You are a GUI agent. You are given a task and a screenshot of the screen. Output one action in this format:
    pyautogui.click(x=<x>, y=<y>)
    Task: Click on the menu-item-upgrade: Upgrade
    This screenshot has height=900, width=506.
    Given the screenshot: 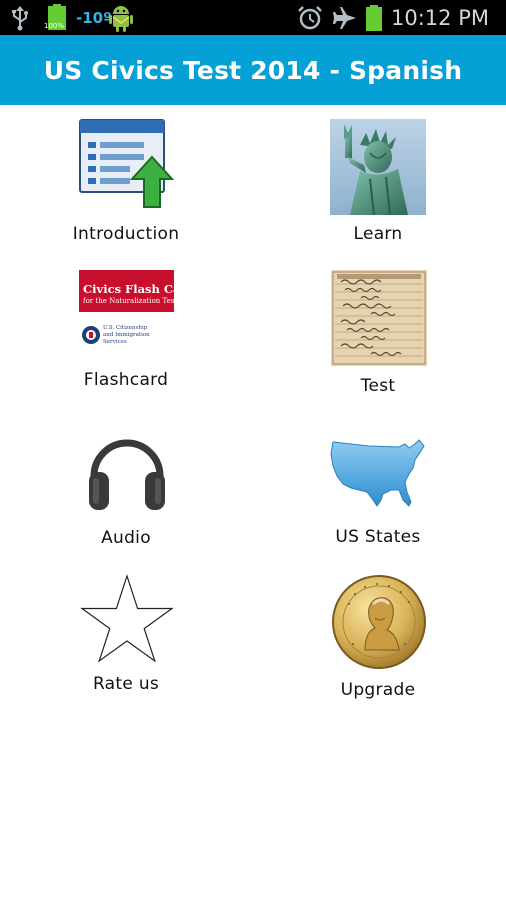 What is the action you would take?
    pyautogui.click(x=378, y=639)
    